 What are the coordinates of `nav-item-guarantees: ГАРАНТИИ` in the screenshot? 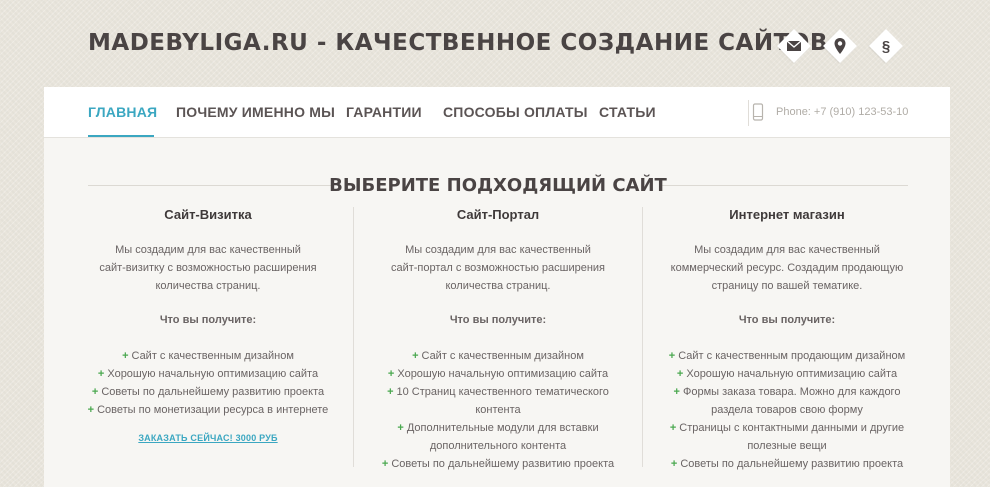 It's located at (384, 112).